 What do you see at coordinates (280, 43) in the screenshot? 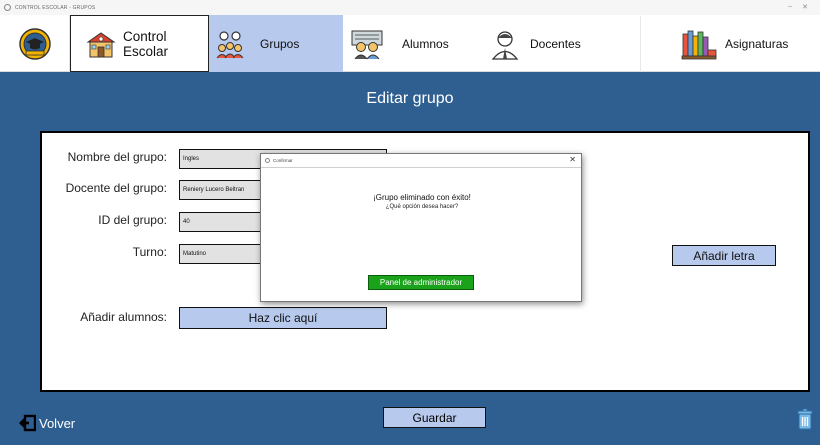
I see `tab-label: Grupos` at bounding box center [280, 43].